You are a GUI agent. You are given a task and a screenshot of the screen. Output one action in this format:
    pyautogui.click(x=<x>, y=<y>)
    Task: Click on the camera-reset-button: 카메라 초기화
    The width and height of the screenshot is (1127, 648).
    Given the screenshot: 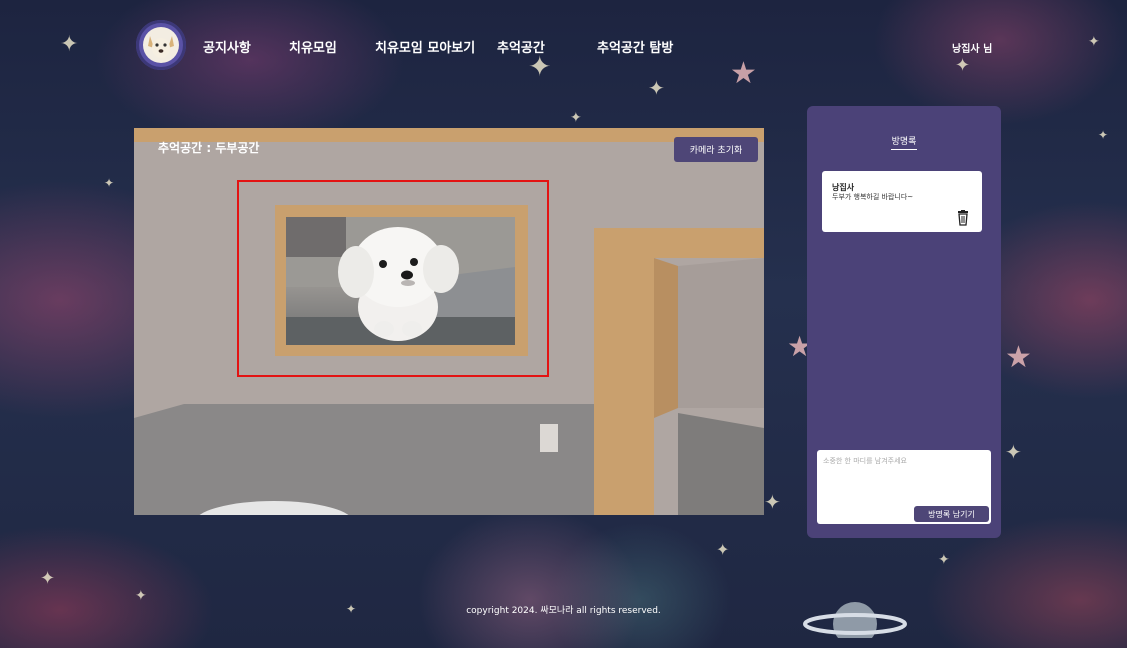 What is the action you would take?
    pyautogui.click(x=716, y=149)
    